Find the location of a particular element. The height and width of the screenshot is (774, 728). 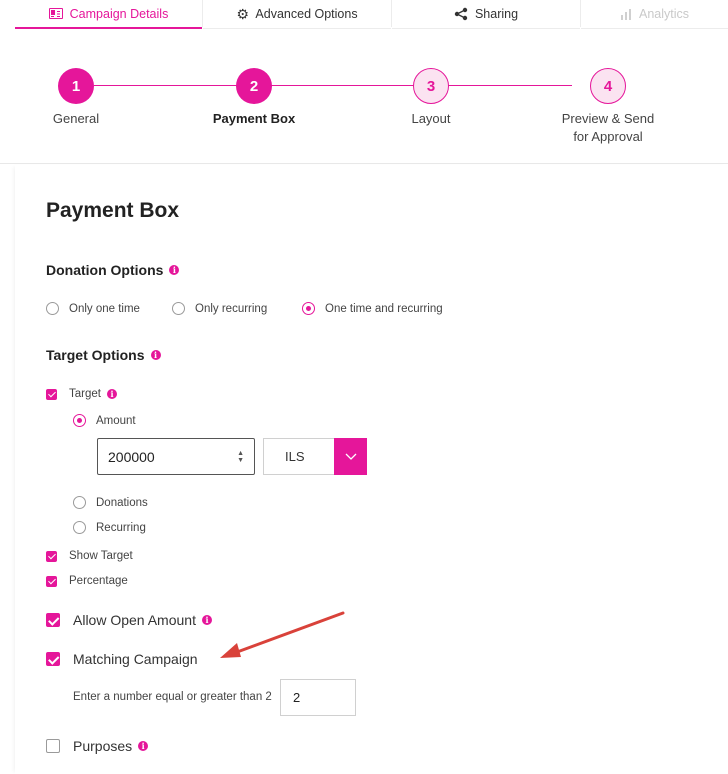

matching-value: 2 is located at coordinates (297, 697).